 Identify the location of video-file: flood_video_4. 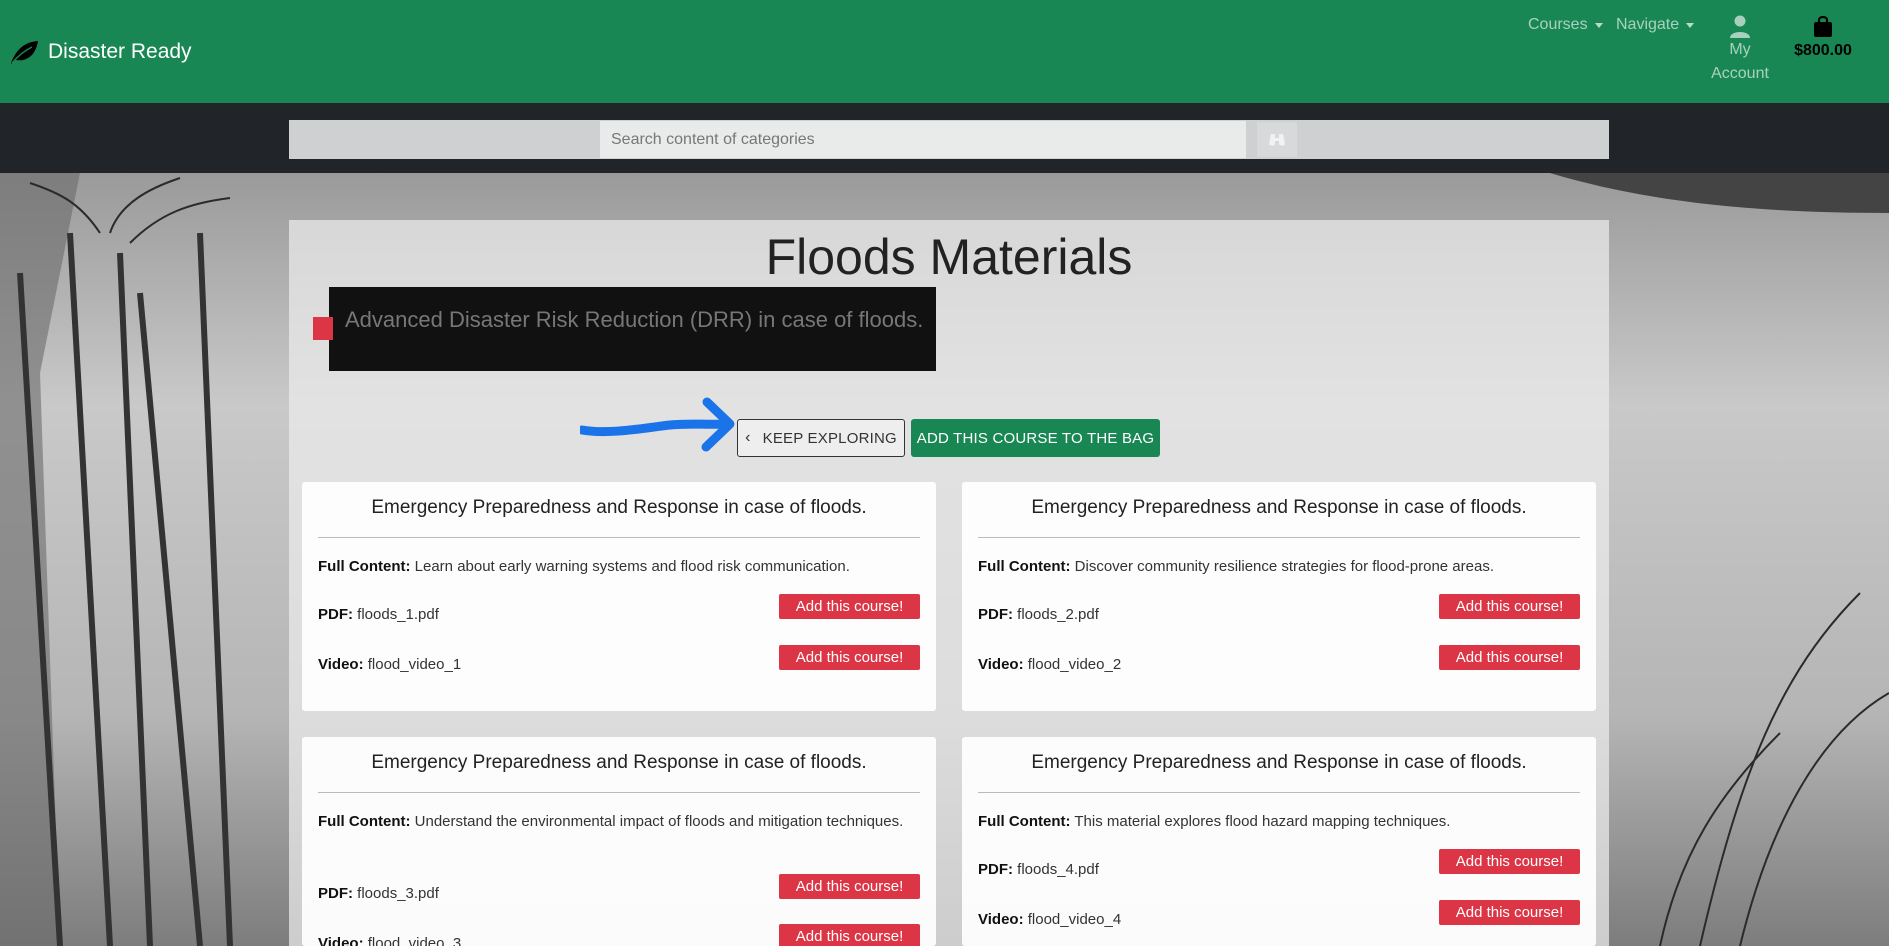
(1074, 919).